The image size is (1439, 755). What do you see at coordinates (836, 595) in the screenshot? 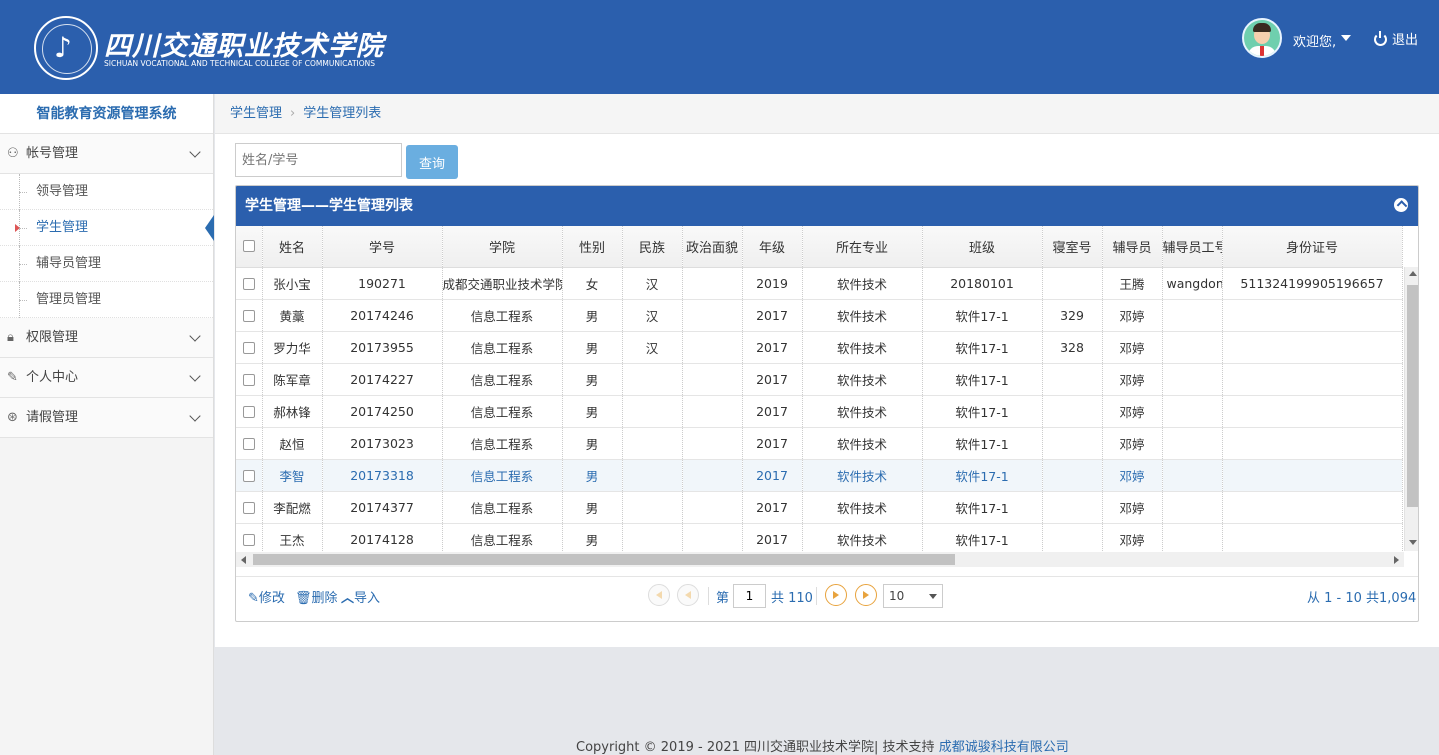
I see `next-page-icon` at bounding box center [836, 595].